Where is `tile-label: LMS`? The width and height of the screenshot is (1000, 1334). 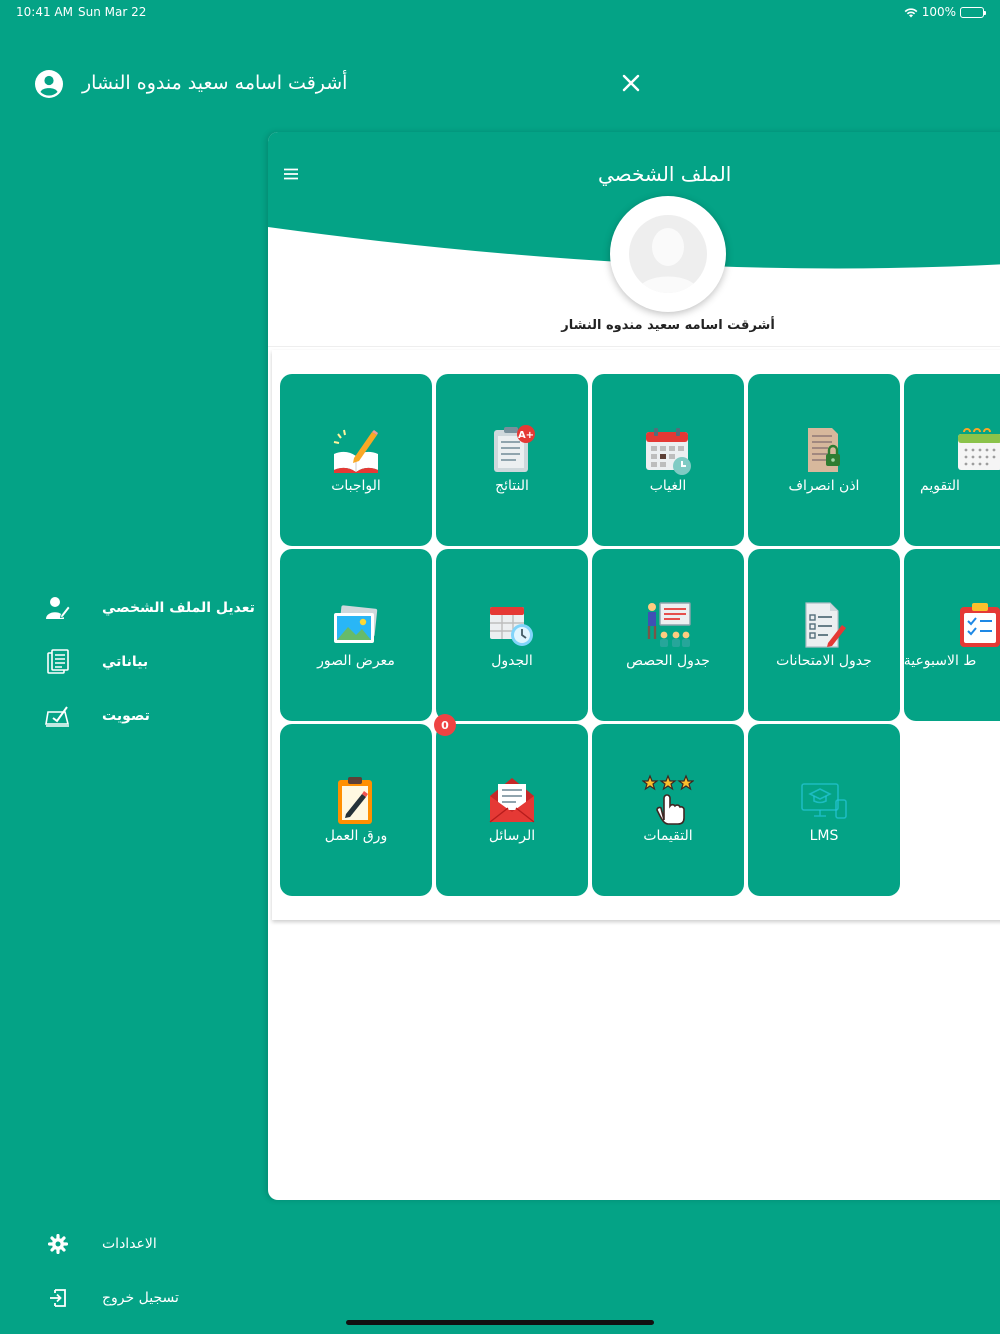 tile-label: LMS is located at coordinates (824, 836).